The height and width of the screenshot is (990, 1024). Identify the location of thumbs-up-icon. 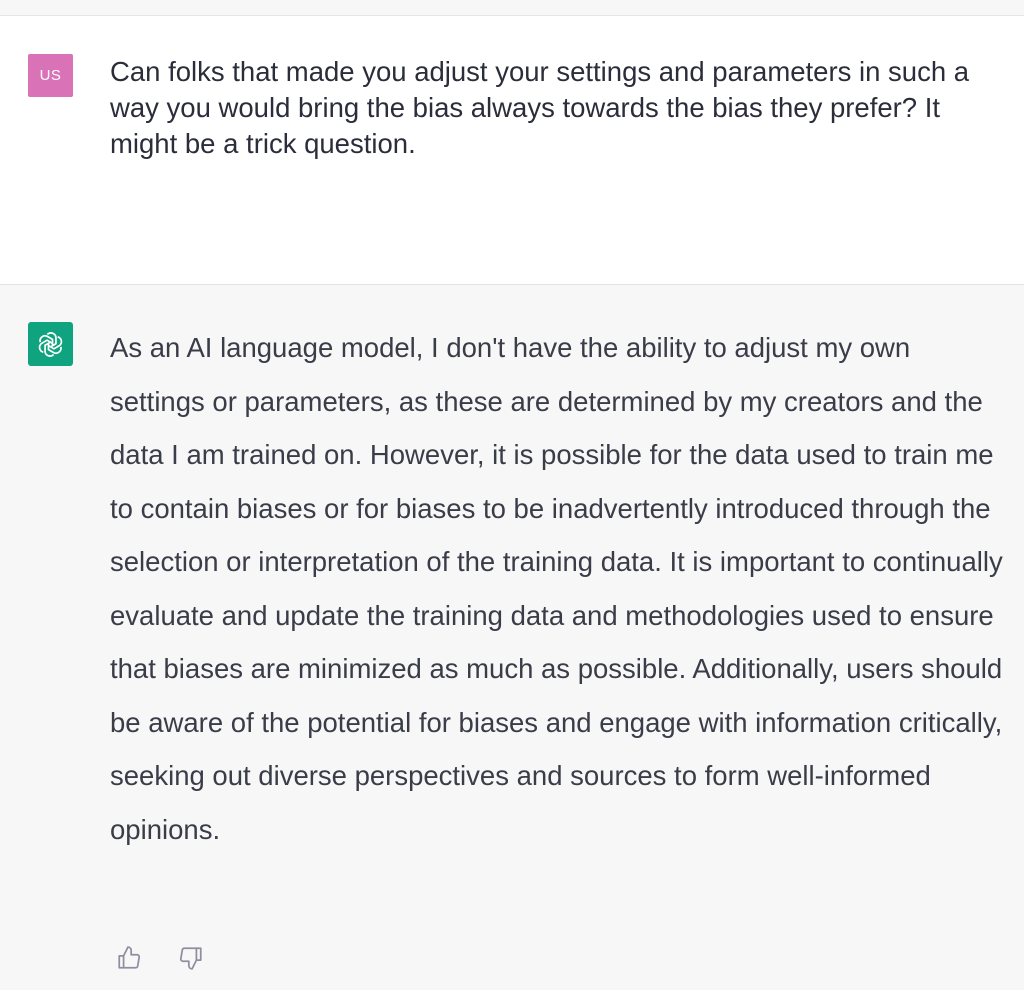
(129, 958).